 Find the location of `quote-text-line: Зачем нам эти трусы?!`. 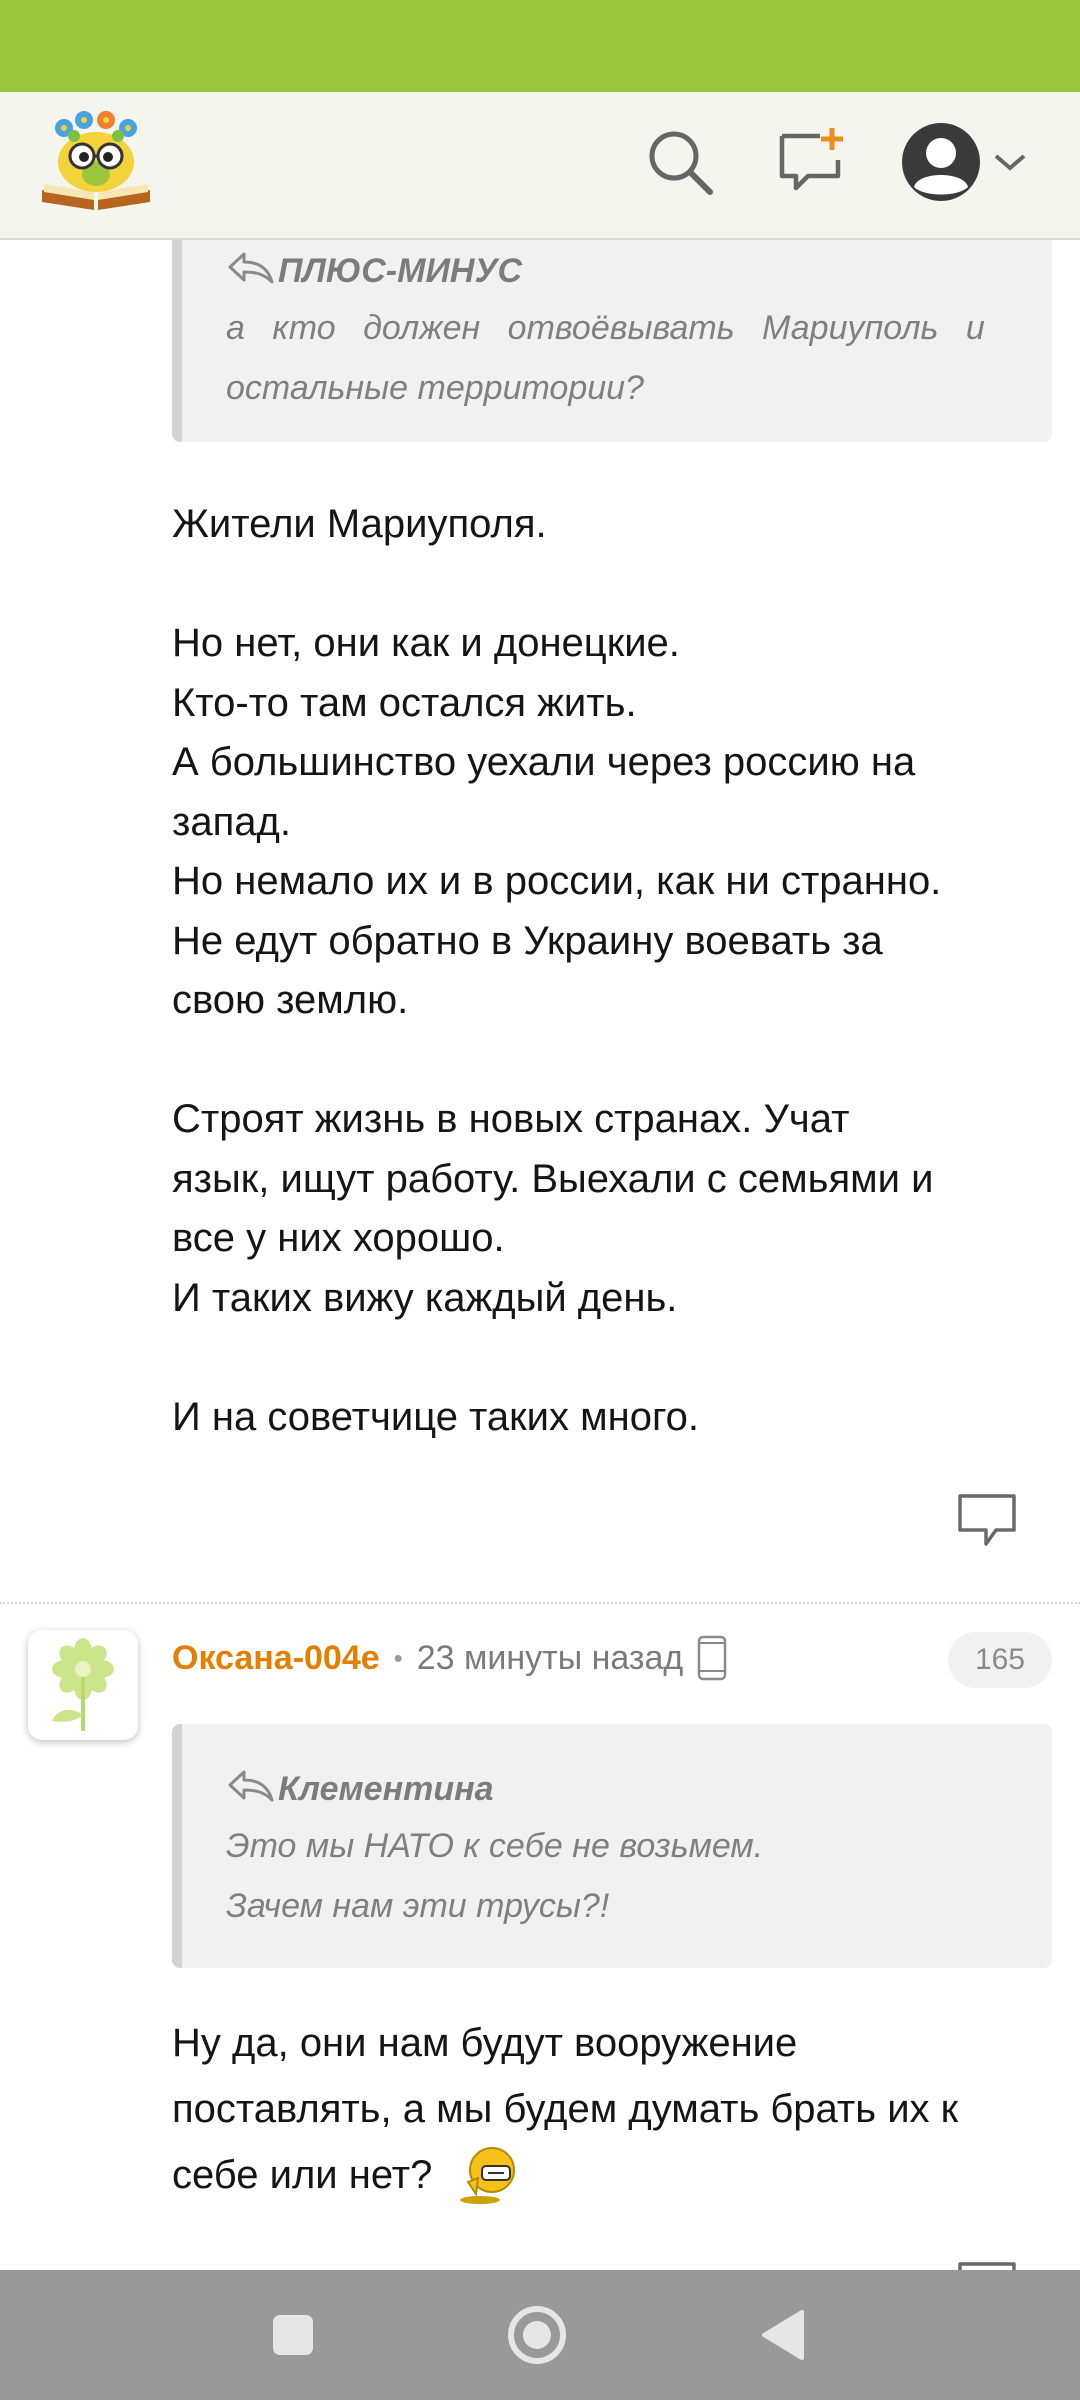

quote-text-line: Зачем нам эти трусы?! is located at coordinates (418, 1906).